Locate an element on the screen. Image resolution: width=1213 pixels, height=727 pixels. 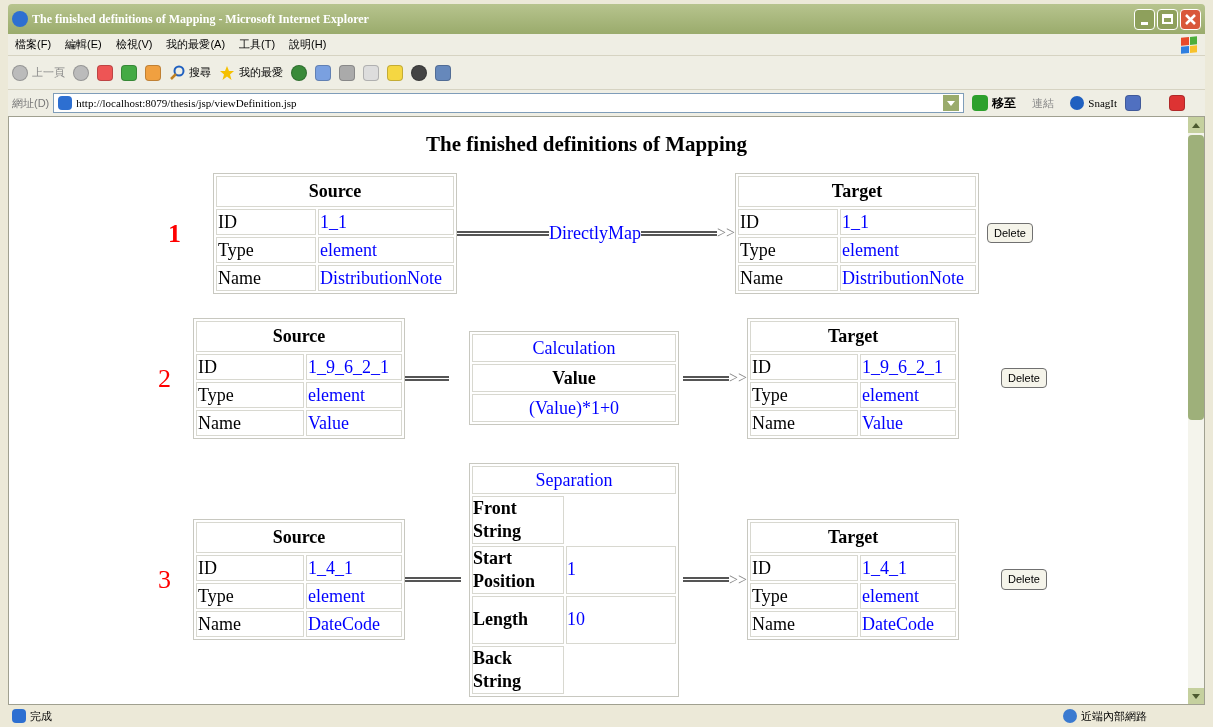
scrollbar is located at coordinates (1196, 410).